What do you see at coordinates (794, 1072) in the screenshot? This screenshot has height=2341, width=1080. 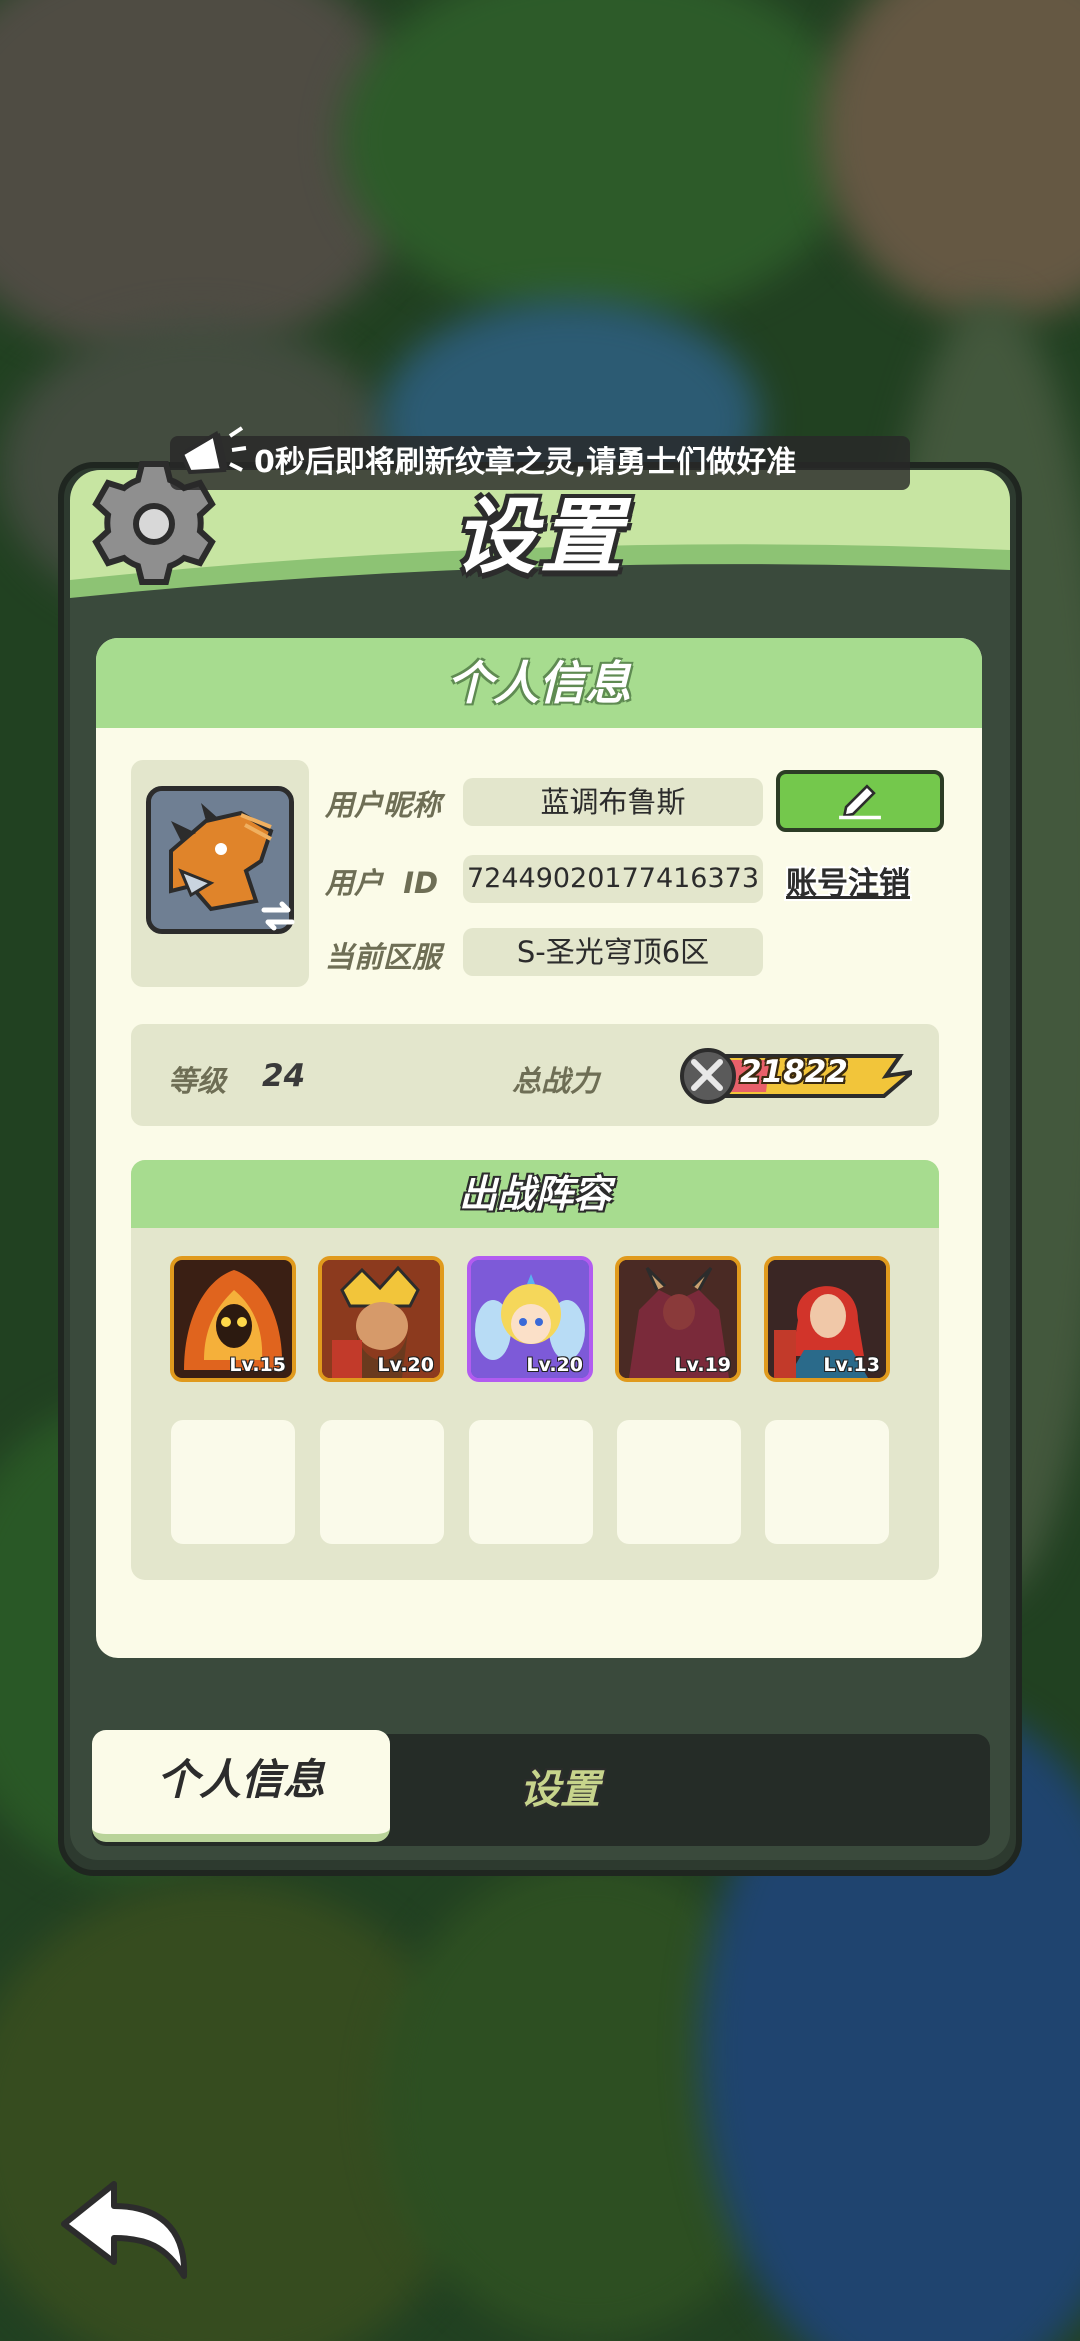 I see `power-value: 21822` at bounding box center [794, 1072].